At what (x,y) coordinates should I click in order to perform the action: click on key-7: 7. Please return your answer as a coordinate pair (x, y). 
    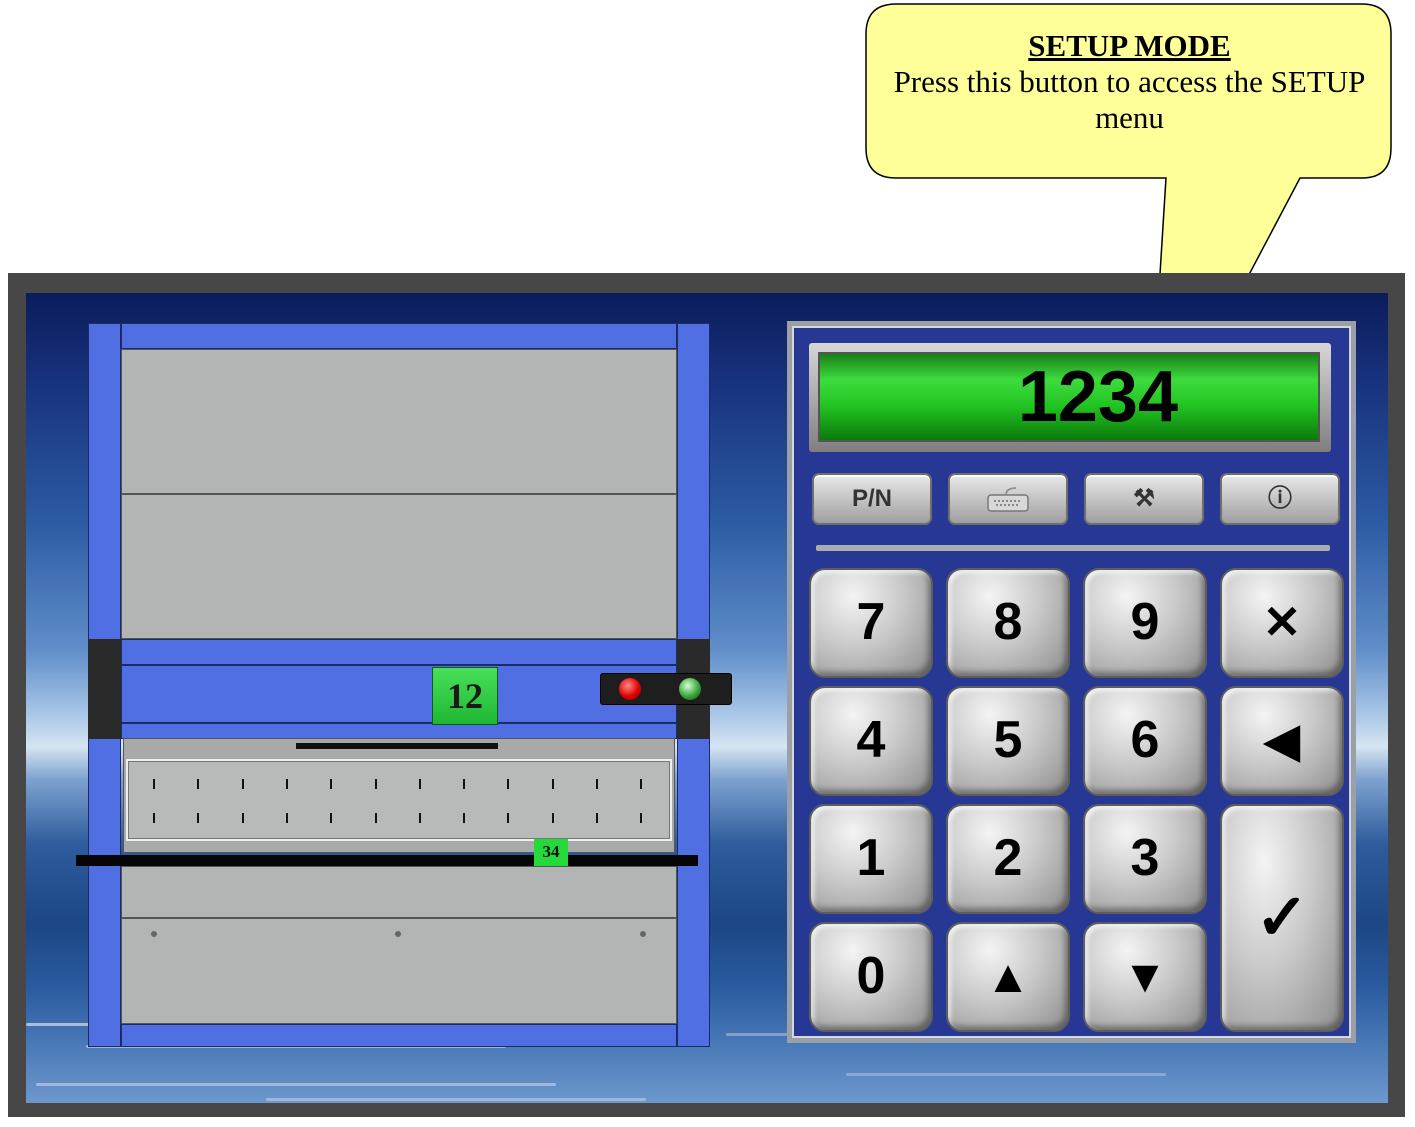
    Looking at the image, I should click on (871, 623).